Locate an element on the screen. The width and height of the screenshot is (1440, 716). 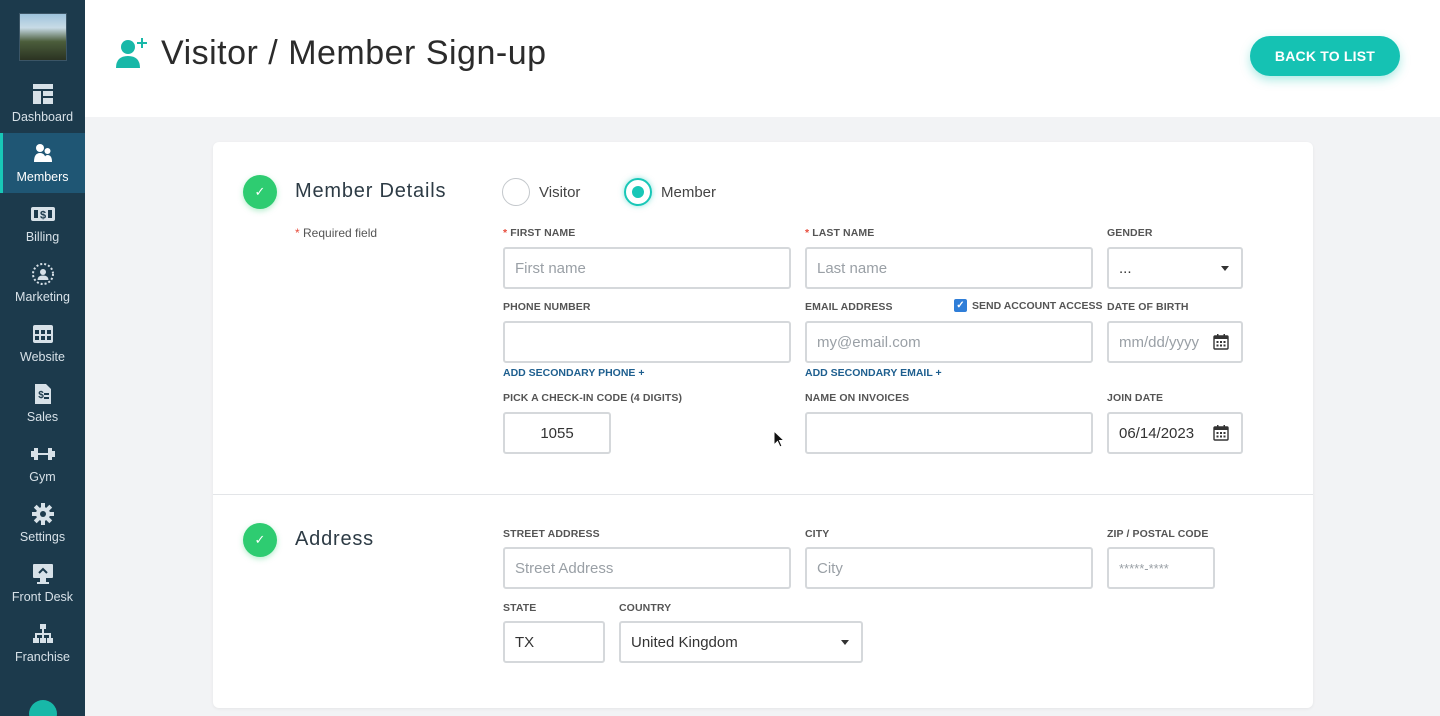
dashboard-icon is located at coordinates (43, 94).